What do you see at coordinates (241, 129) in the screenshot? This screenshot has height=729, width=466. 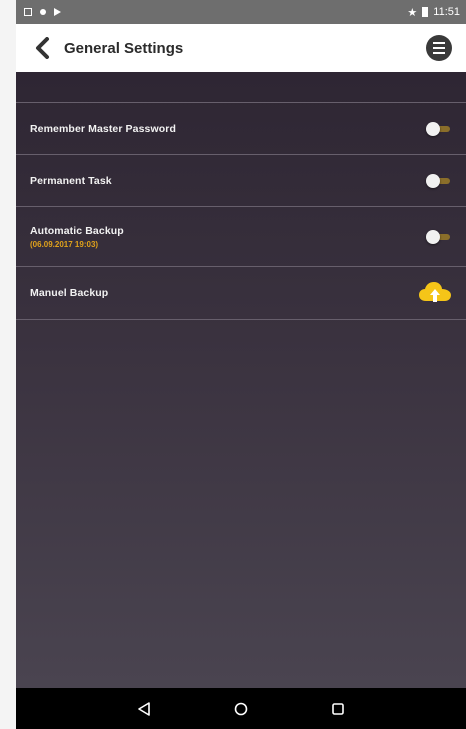 I see `setting-row-remember-master-password: Remember Master Password` at bounding box center [241, 129].